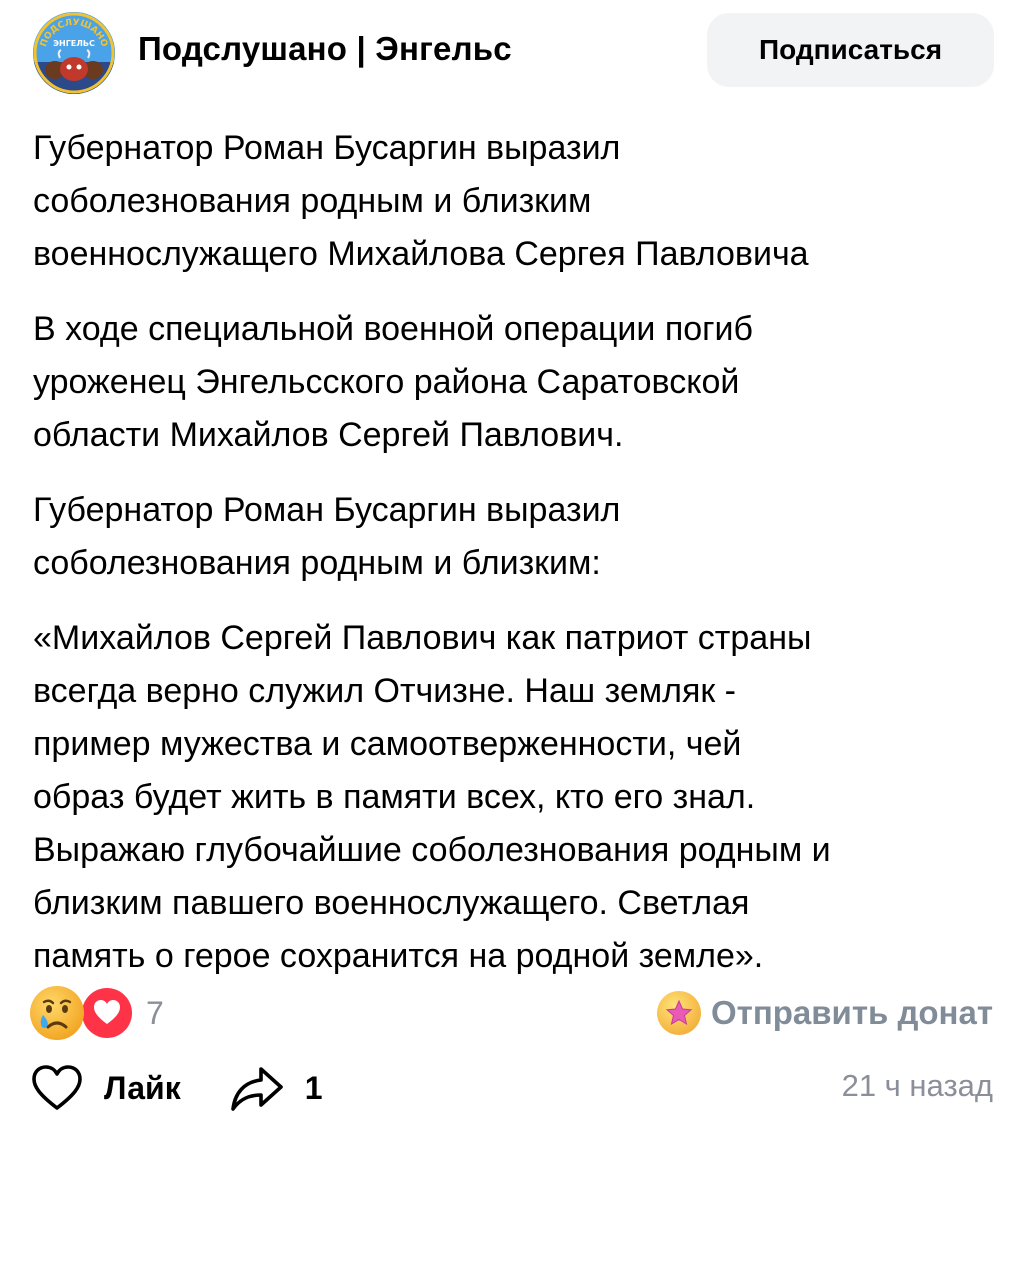  I want to click on reactions-summary: 7, so click(97, 1013).